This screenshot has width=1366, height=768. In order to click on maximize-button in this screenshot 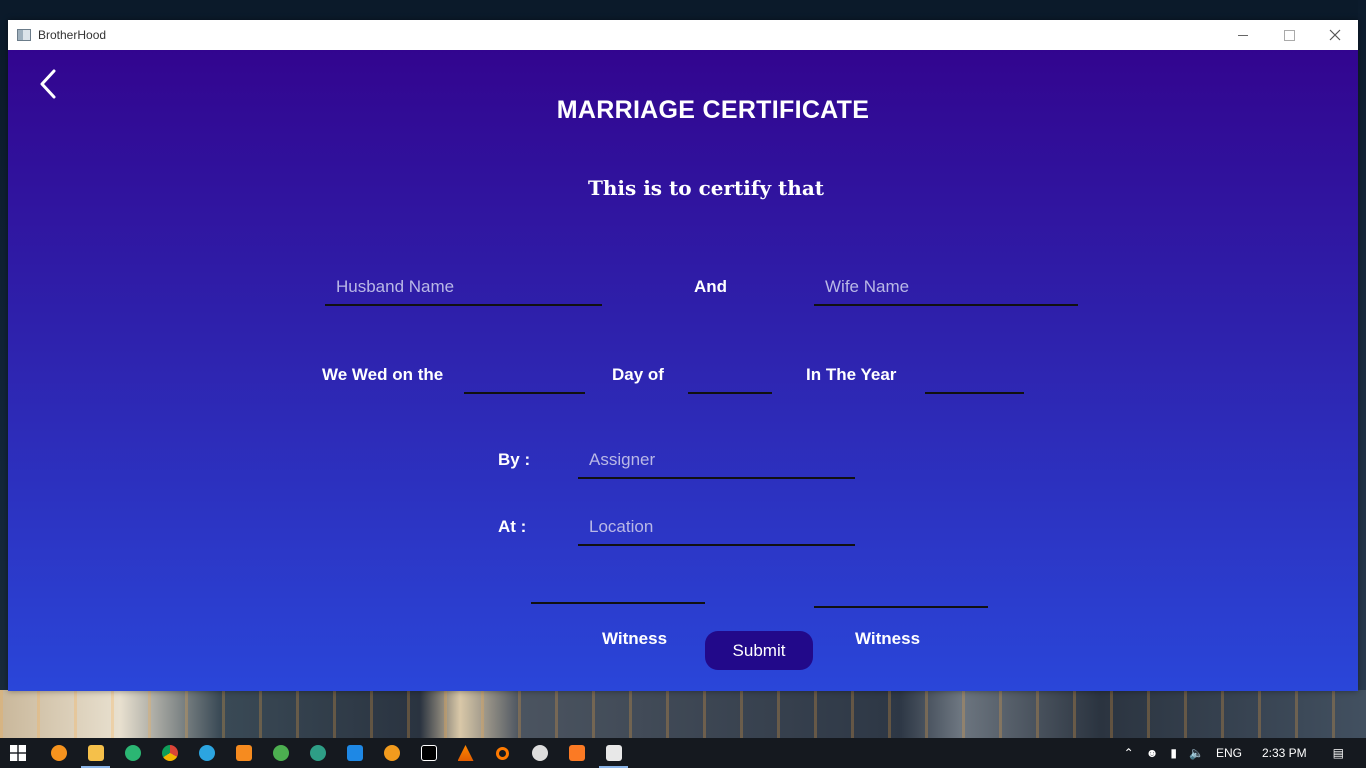, I will do `click(1289, 35)`.